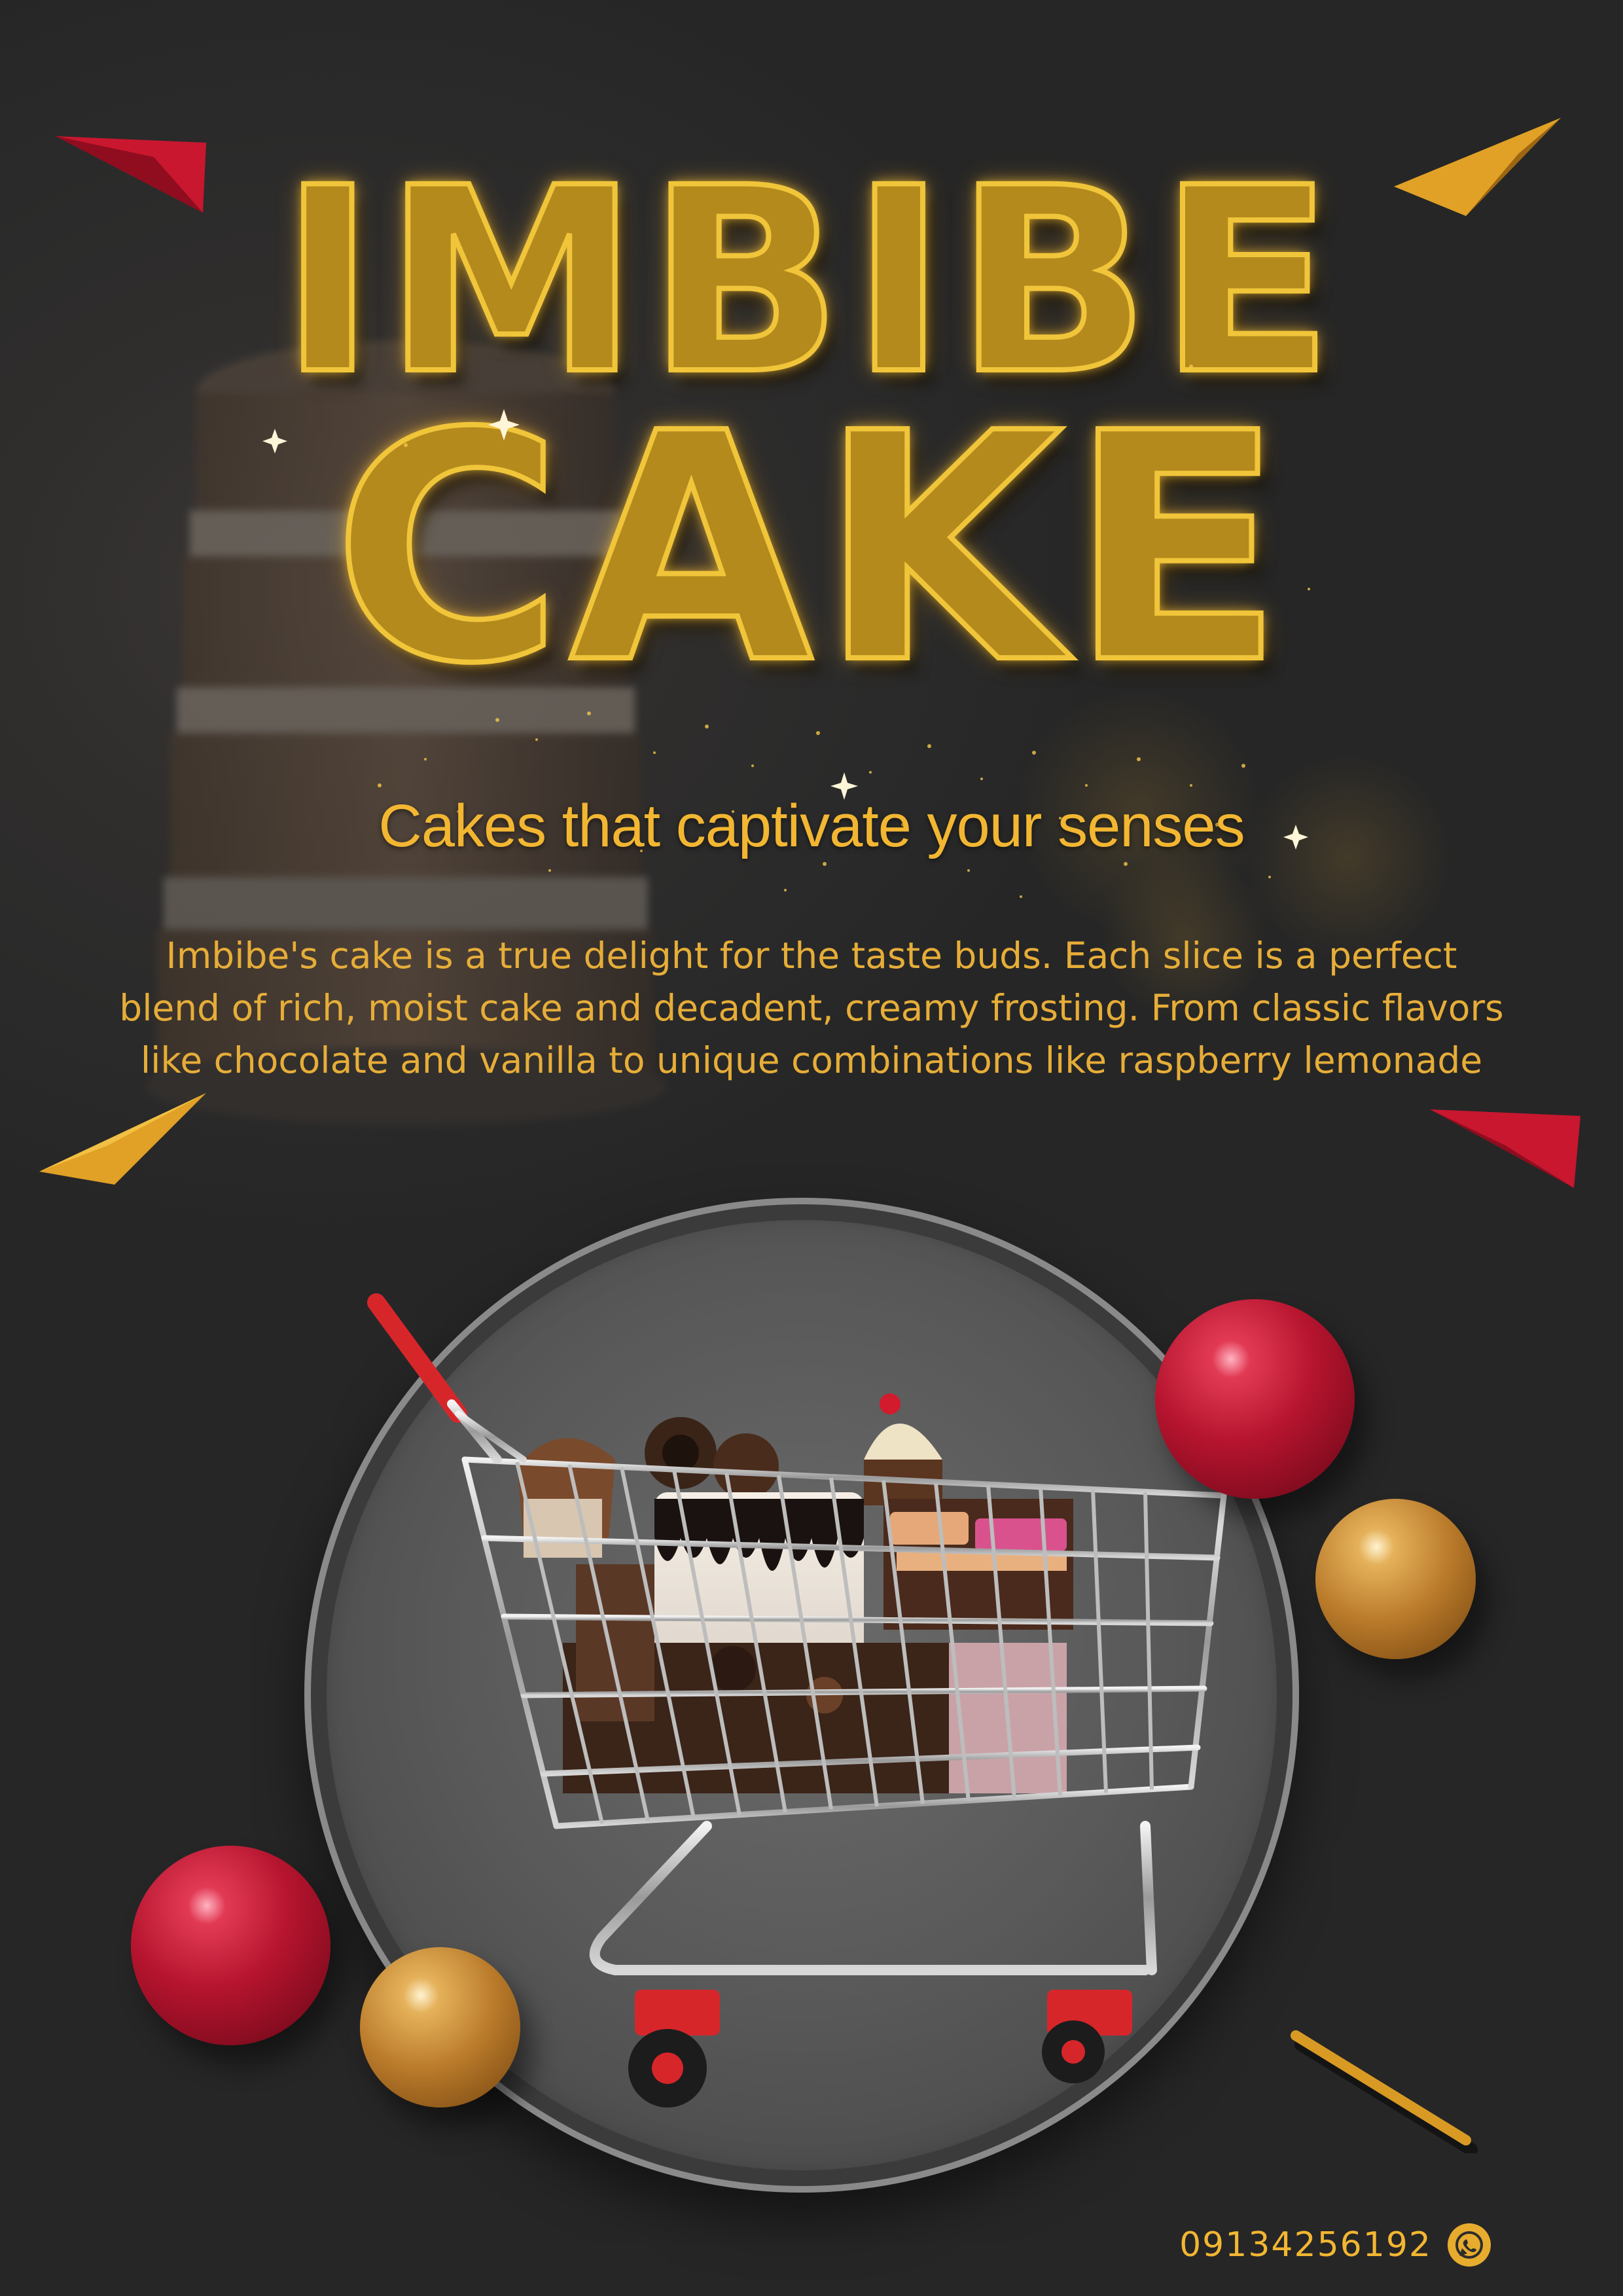  I want to click on red-triangle-right, so click(1505, 1148).